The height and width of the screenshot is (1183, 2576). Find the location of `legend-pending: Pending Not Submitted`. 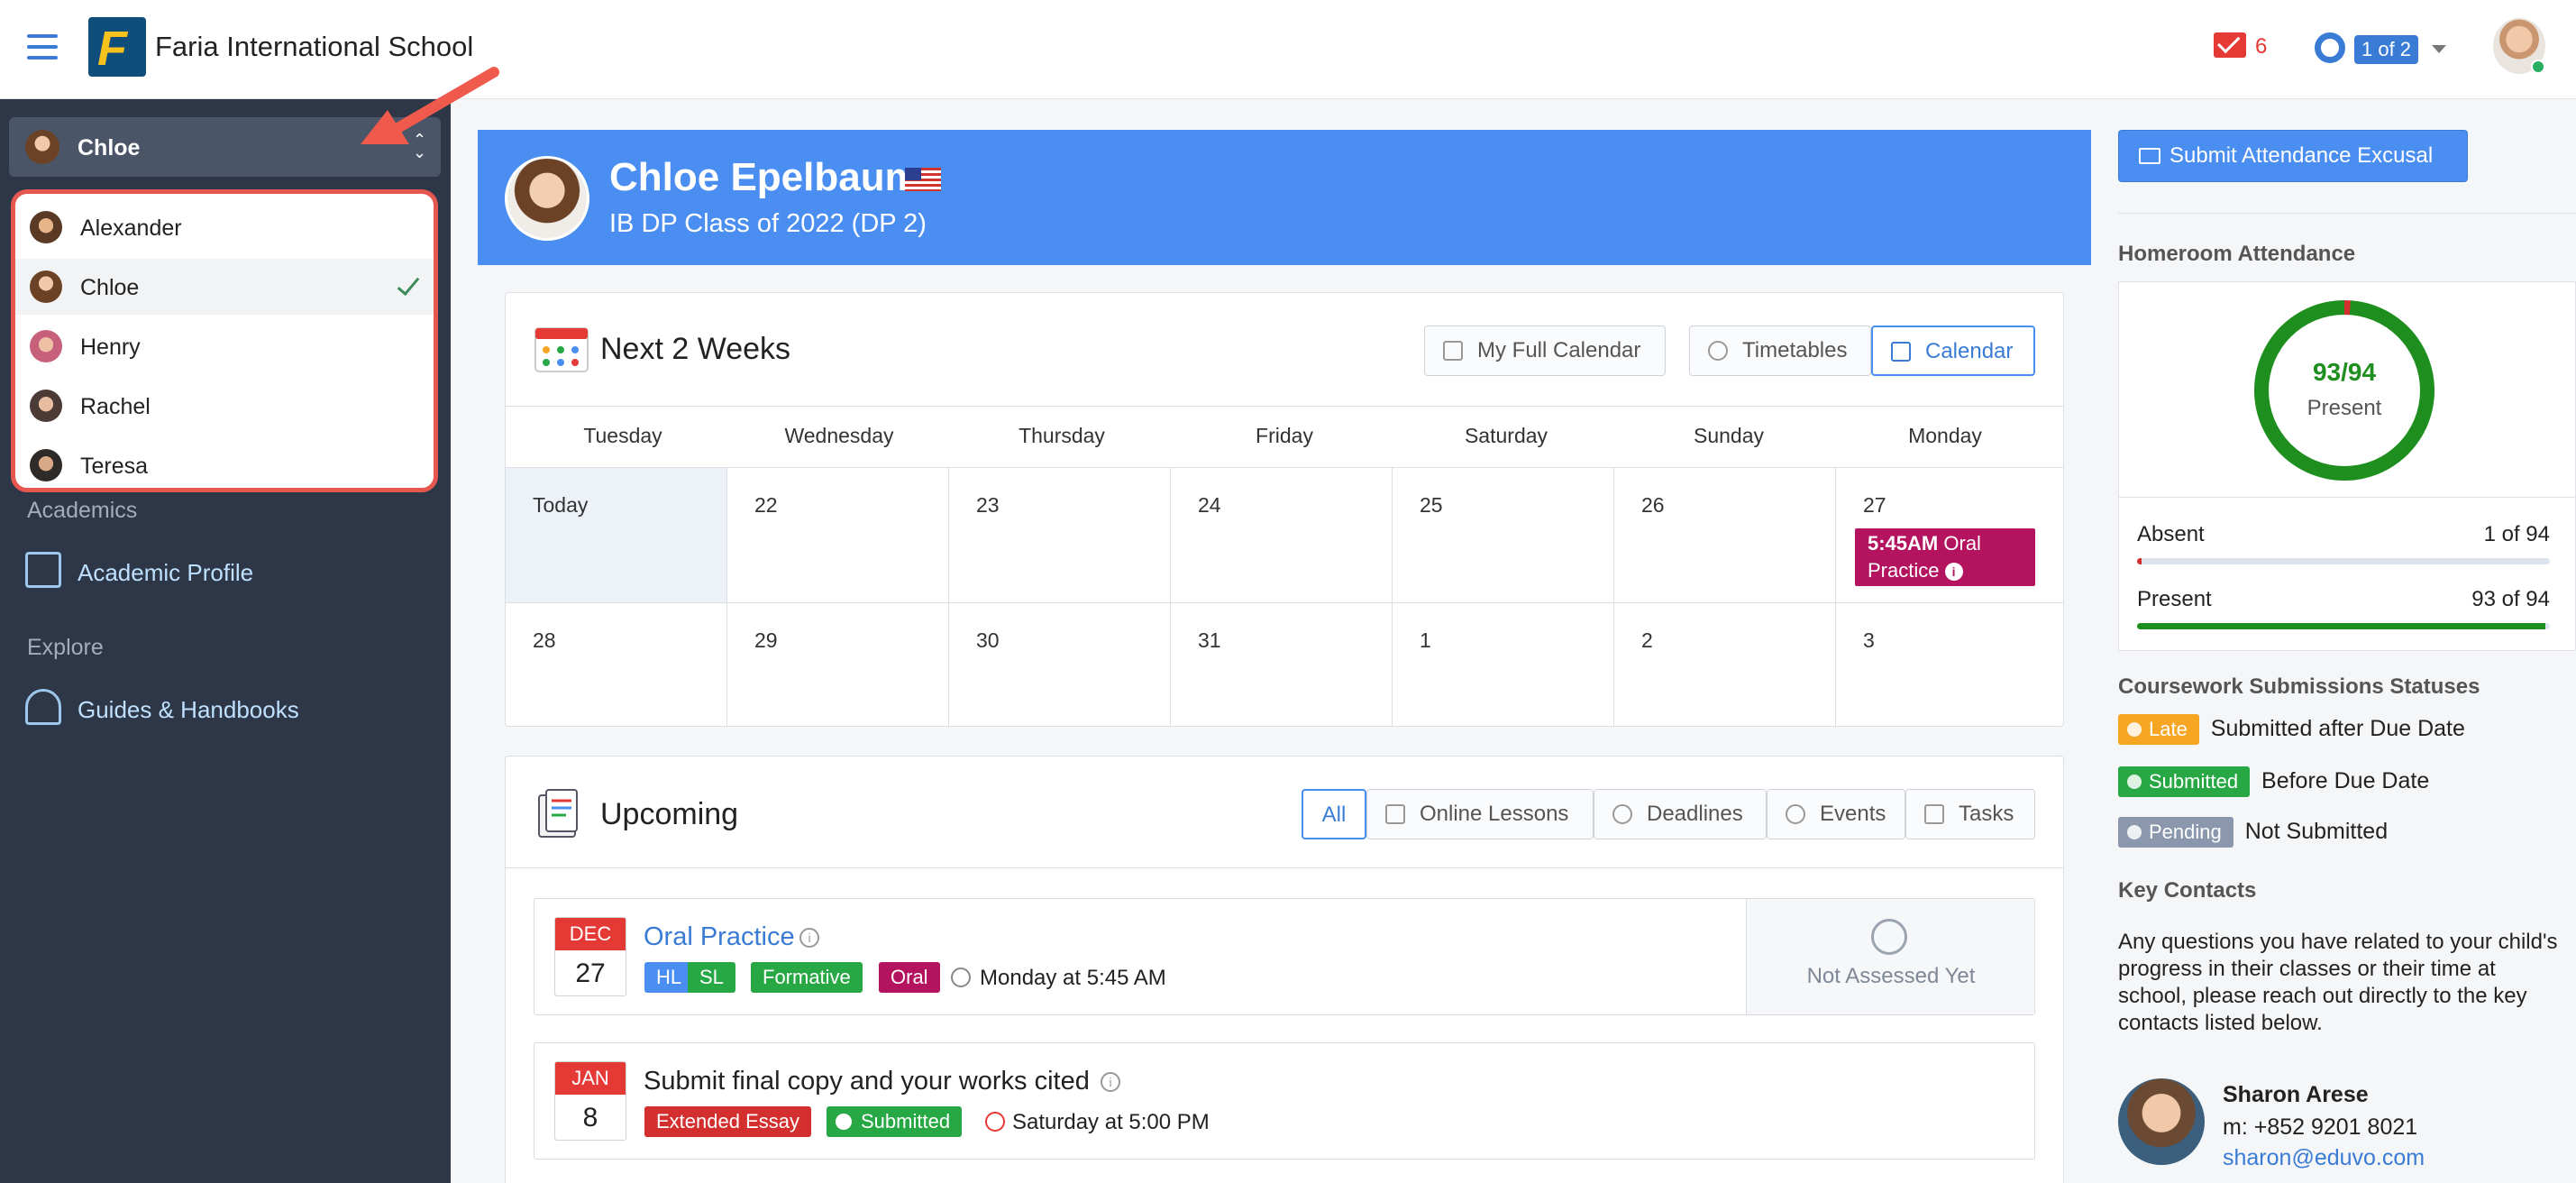

legend-pending: Pending Not Submitted is located at coordinates (2253, 832).